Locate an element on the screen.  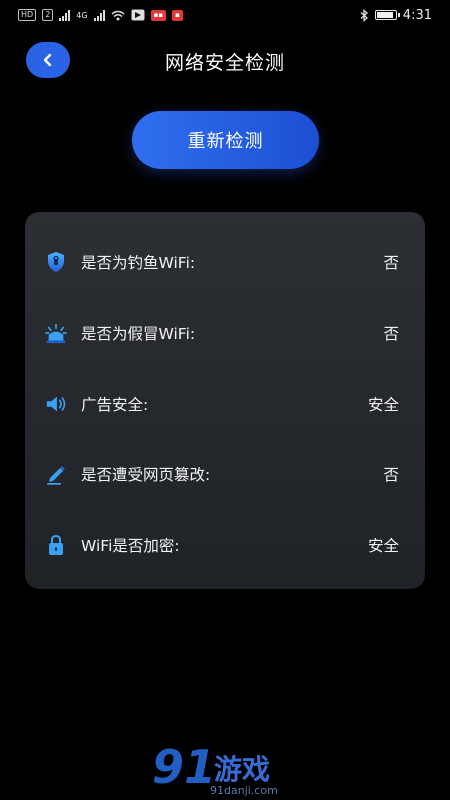
shield-icon is located at coordinates (56, 262).